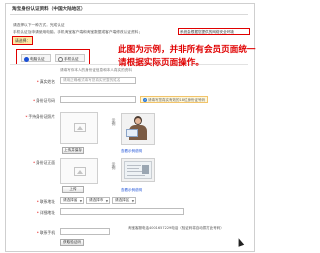  I want to click on method-select-label: 请选择：, so click(23, 40).